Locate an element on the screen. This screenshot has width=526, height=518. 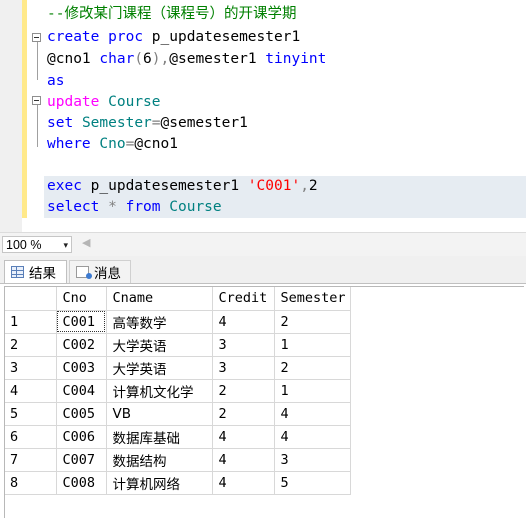
tab-messages: 消息 is located at coordinates (100, 271).